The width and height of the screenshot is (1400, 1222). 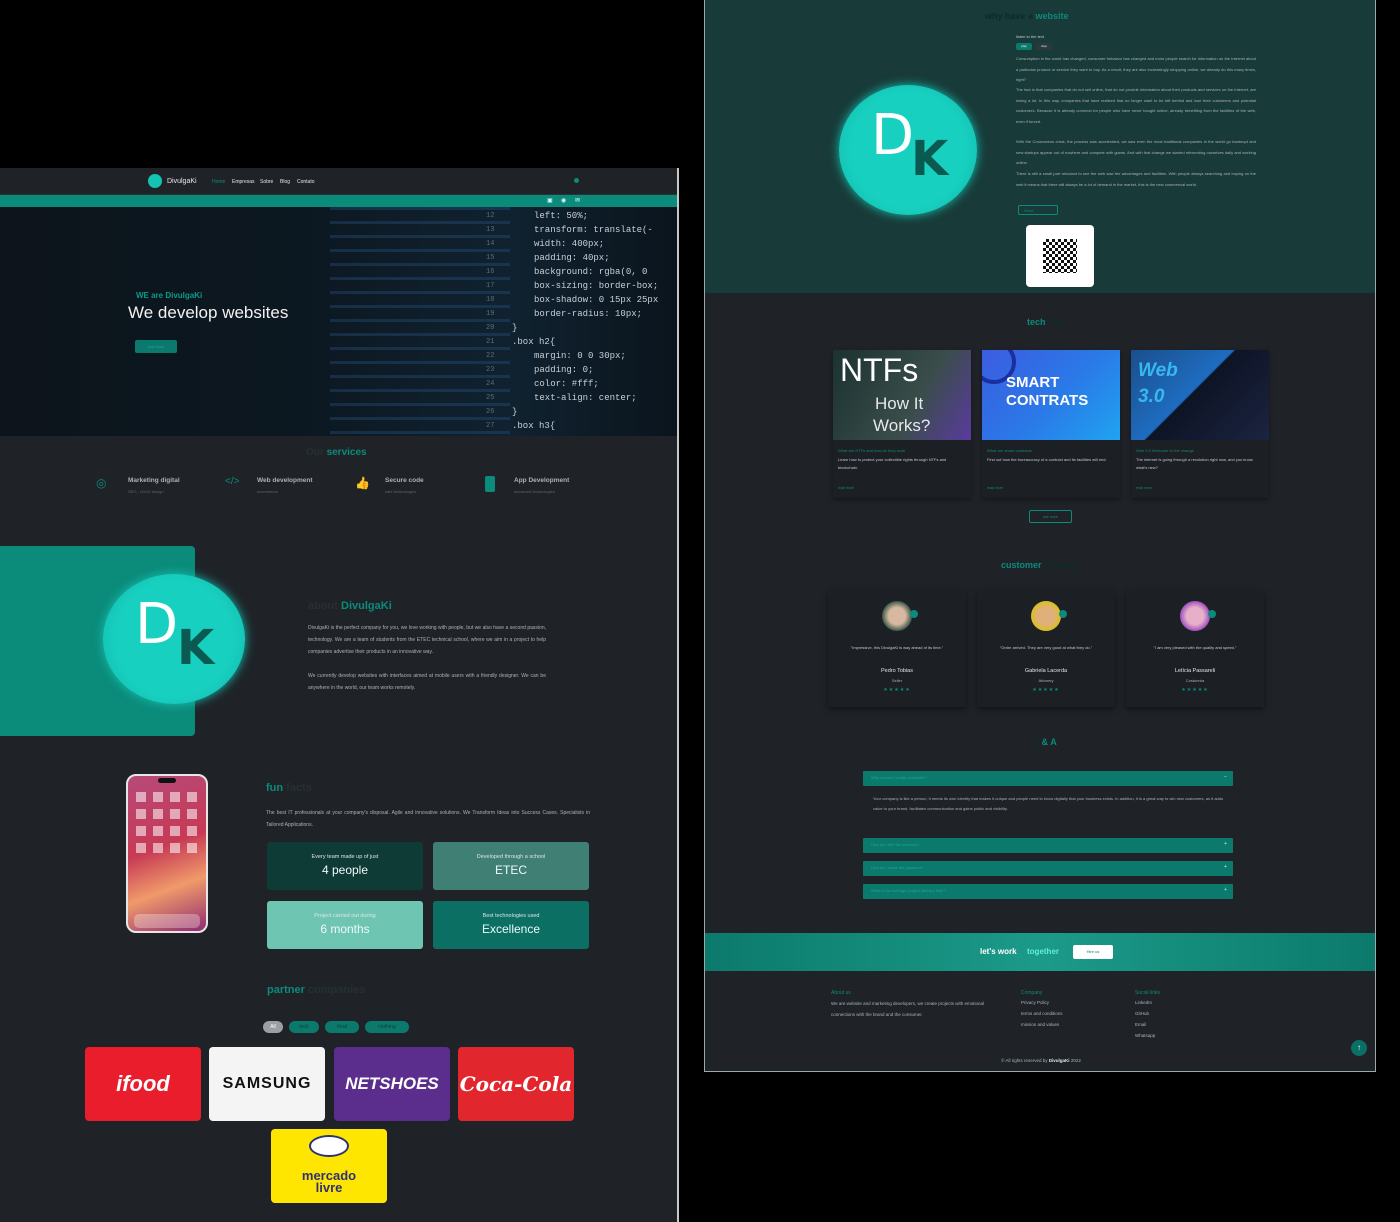 What do you see at coordinates (338, 201) in the screenshot?
I see `social-bar: ▣ ◉ ✉` at bounding box center [338, 201].